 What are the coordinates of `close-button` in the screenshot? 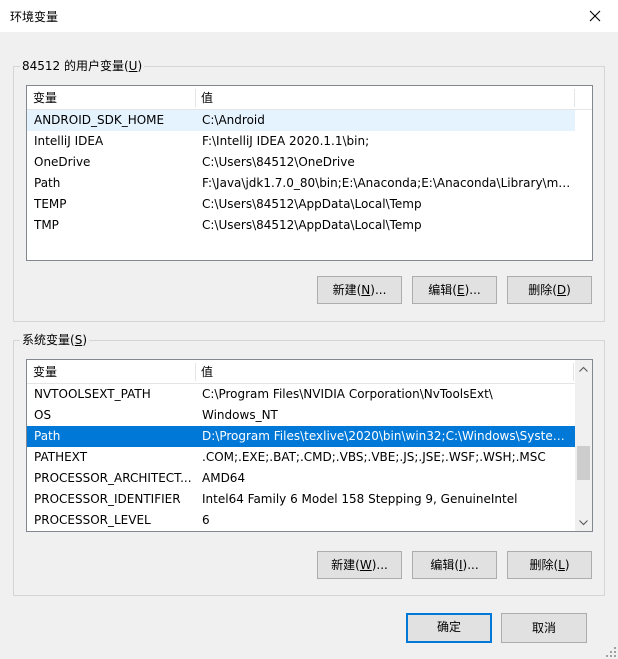 It's located at (595, 16).